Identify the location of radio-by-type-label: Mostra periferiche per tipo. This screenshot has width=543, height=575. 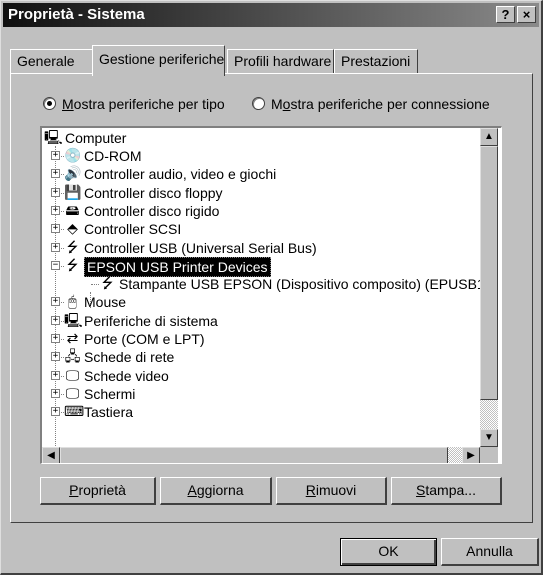
(143, 104).